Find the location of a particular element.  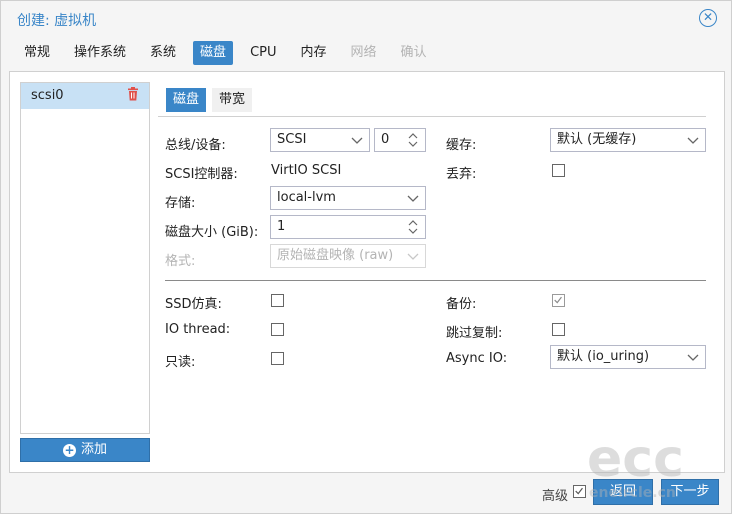

wizard-tabs: 常规 操作系统 系统 磁盘 CPU 内存 网络 确认 is located at coordinates (230, 53).